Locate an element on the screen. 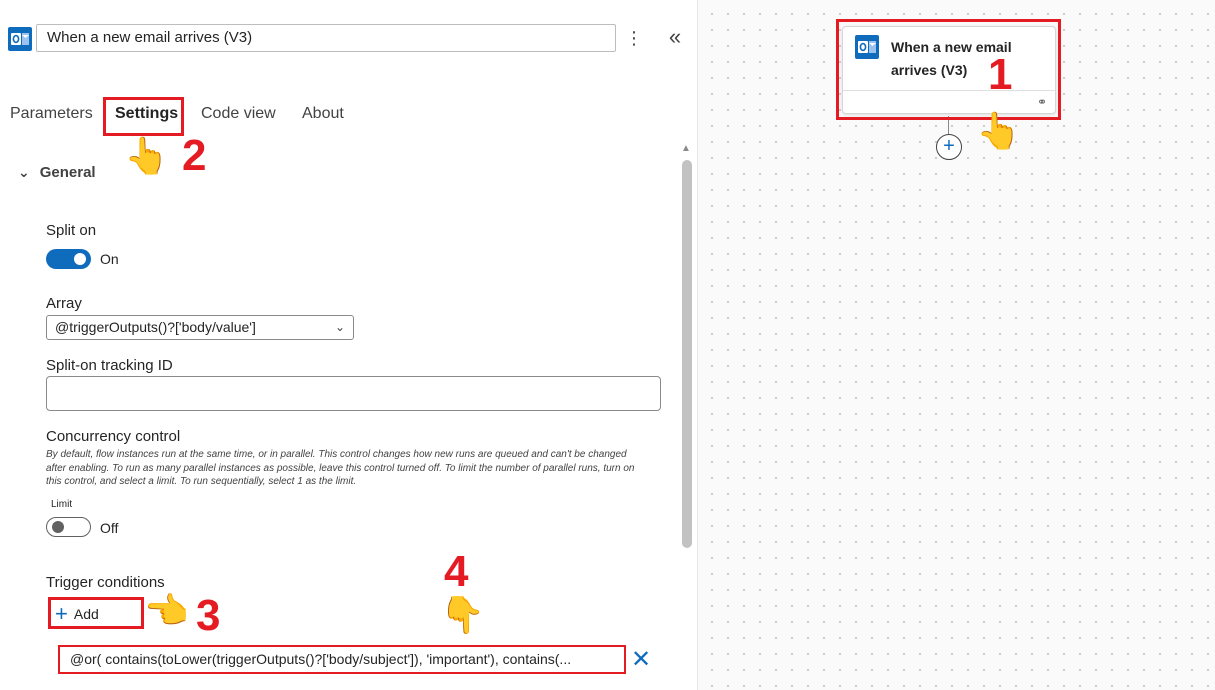 This screenshot has width=1215, height=690. add-trigger-condition-button: + Add is located at coordinates (95, 614).